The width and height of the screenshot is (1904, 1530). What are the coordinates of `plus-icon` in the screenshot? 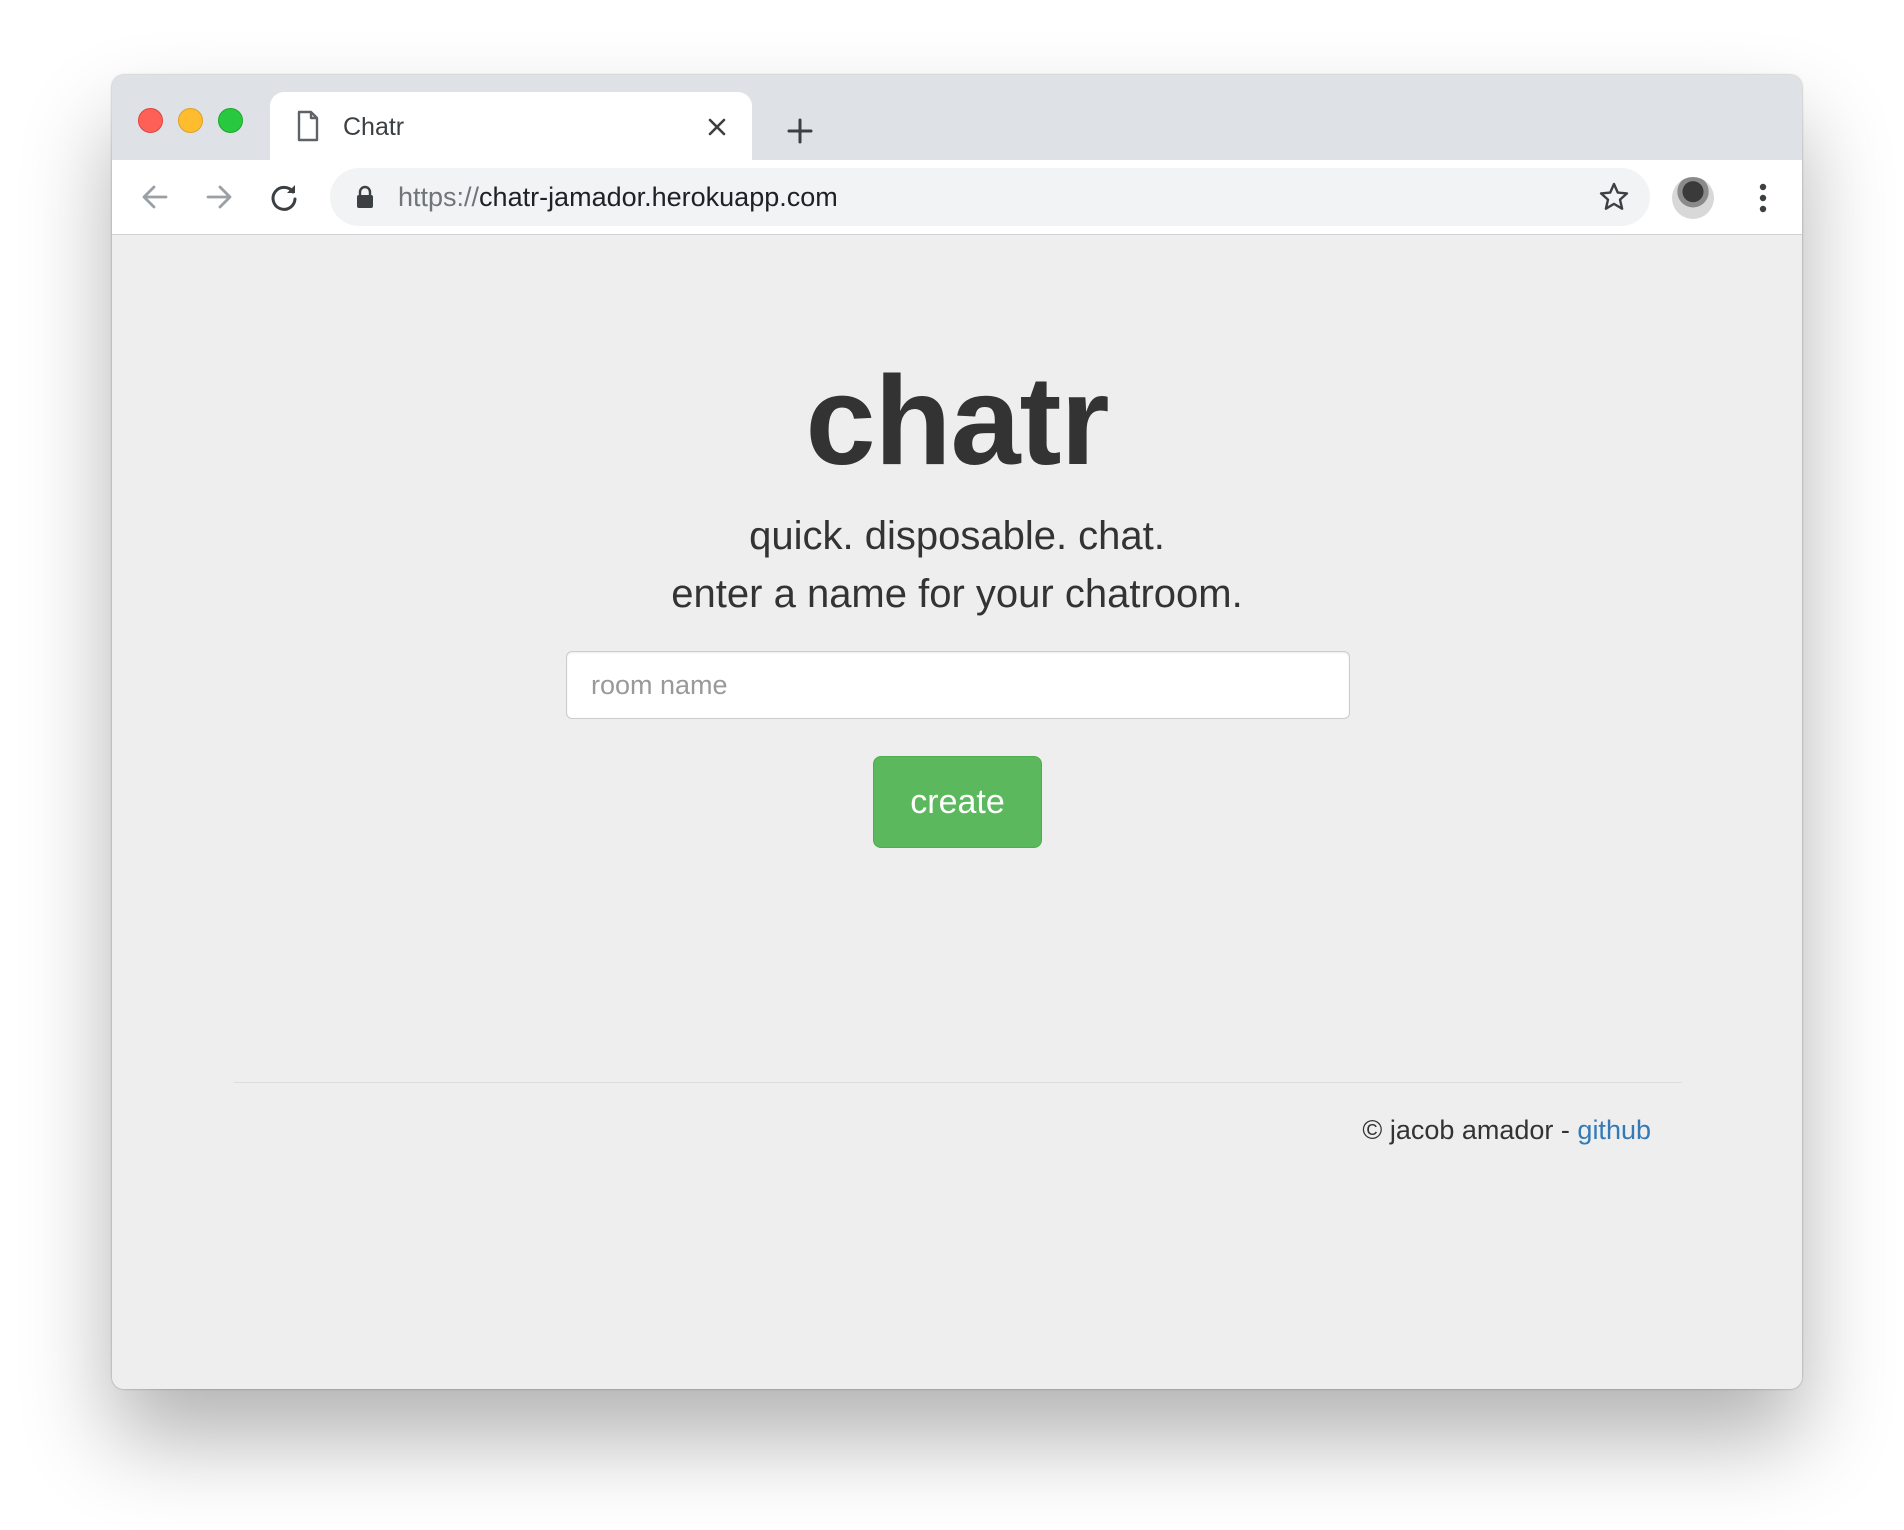 It's located at (800, 131).